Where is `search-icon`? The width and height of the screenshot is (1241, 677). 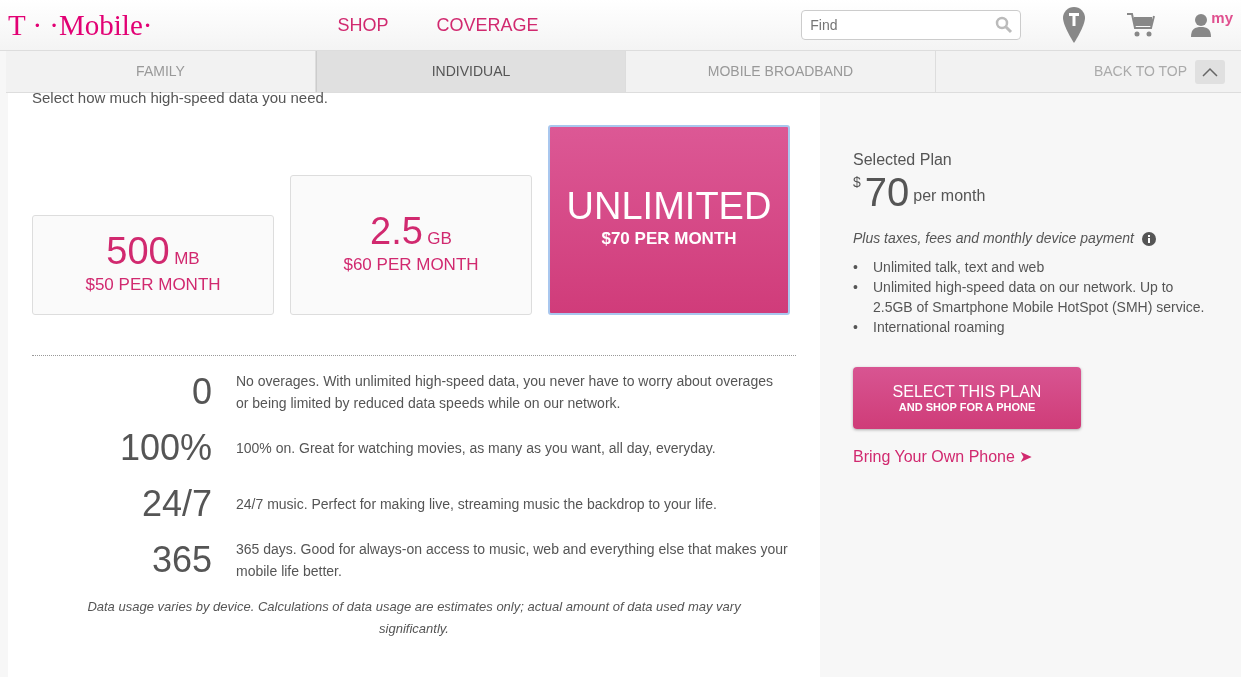 search-icon is located at coordinates (1004, 25).